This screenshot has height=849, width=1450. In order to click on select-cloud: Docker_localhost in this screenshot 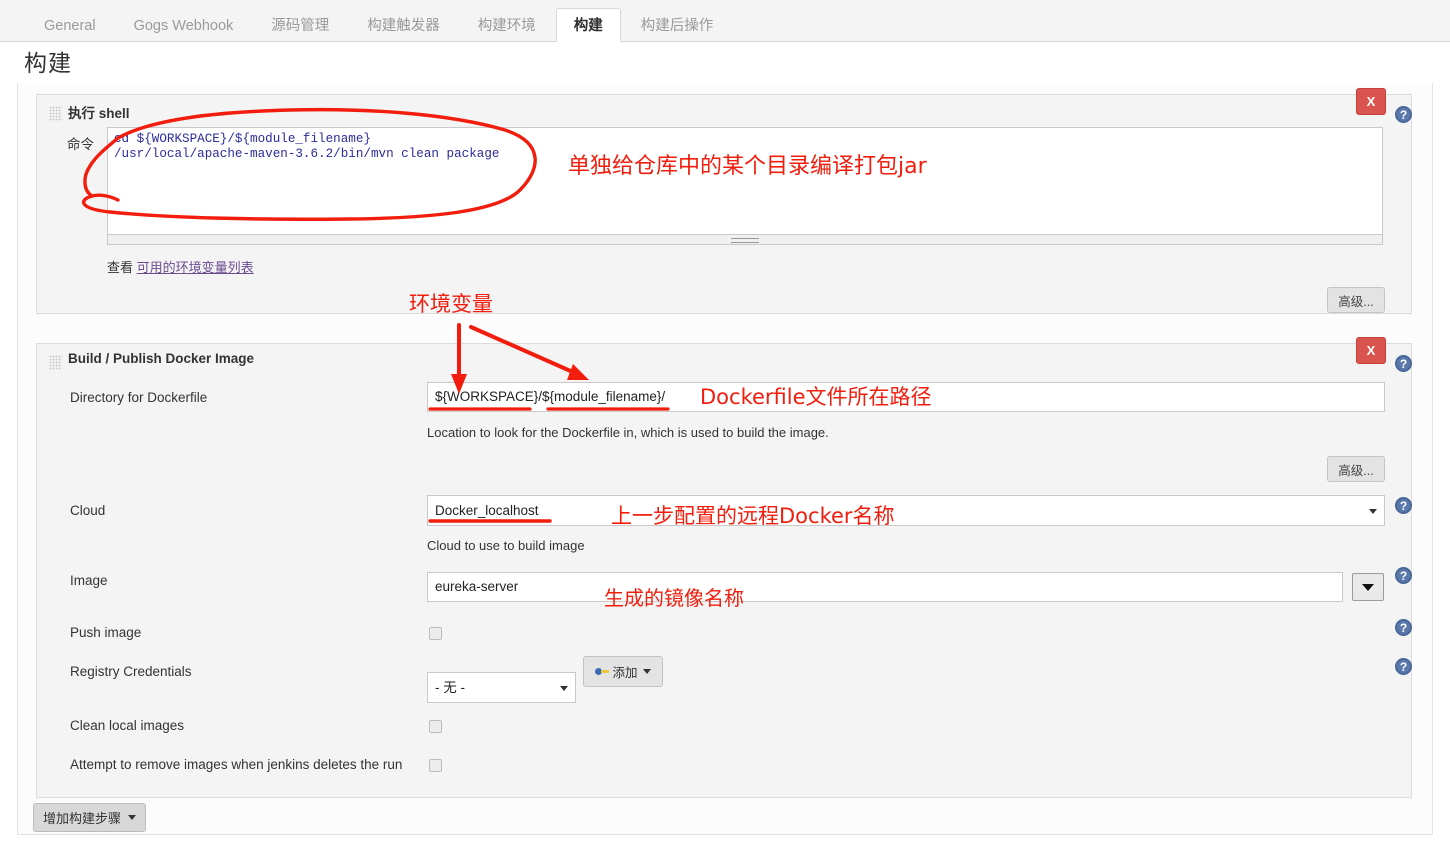, I will do `click(906, 510)`.